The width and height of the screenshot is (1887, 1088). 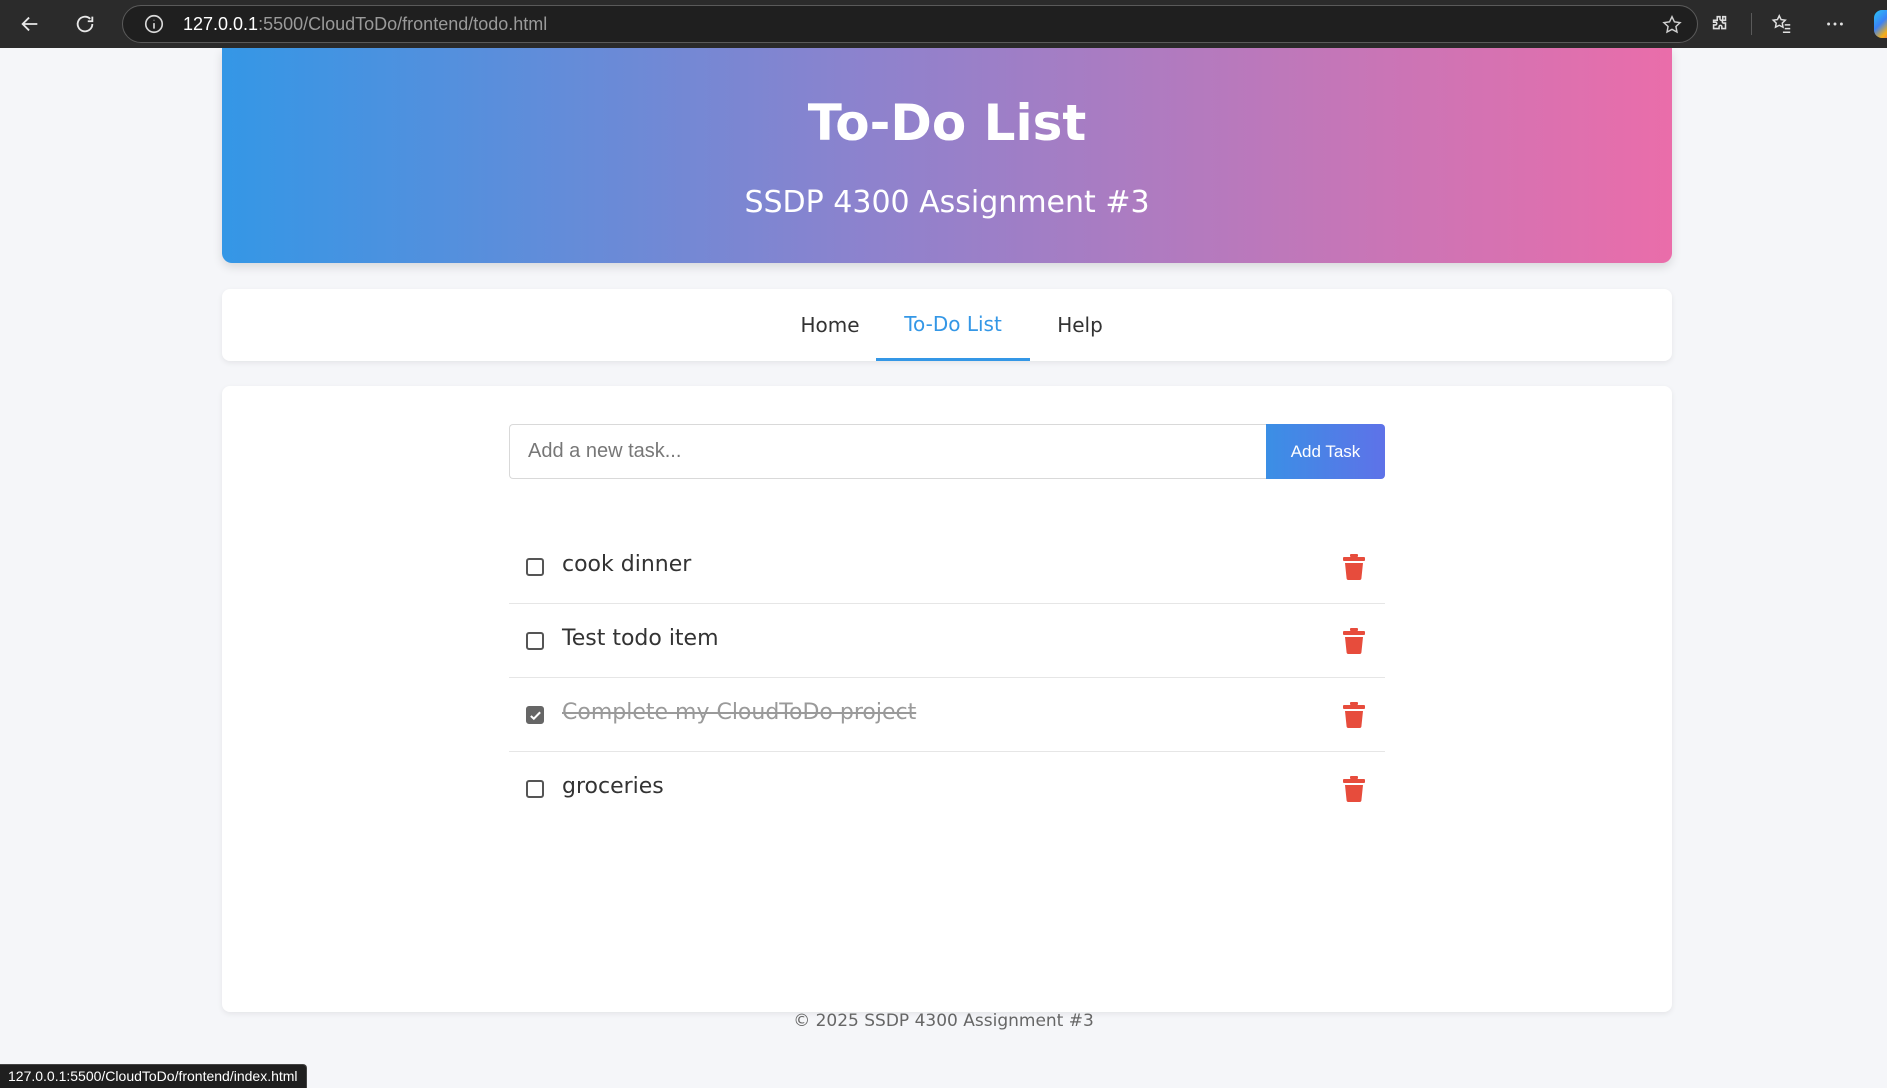 What do you see at coordinates (739, 712) in the screenshot?
I see `todo-text: Complete my CloudToDo project` at bounding box center [739, 712].